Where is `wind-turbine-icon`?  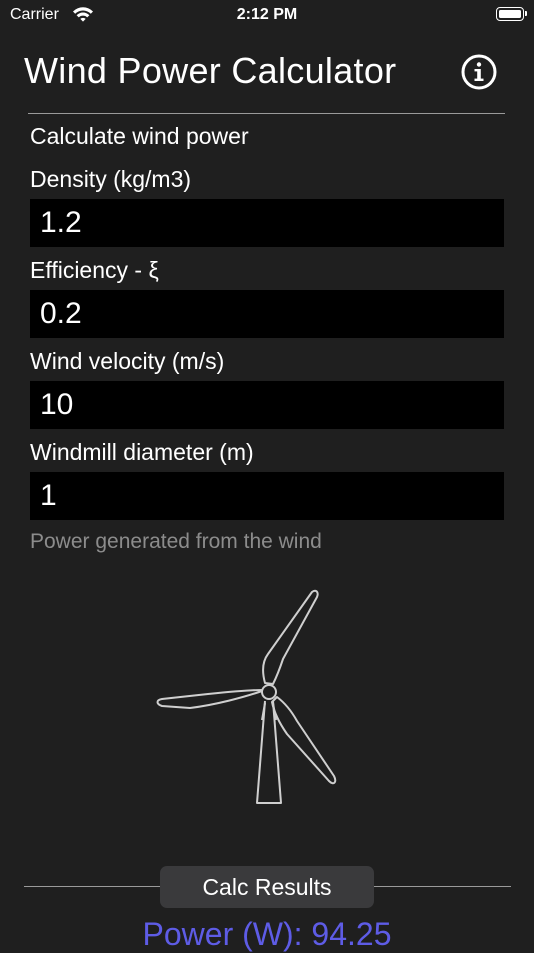 wind-turbine-icon is located at coordinates (246, 696).